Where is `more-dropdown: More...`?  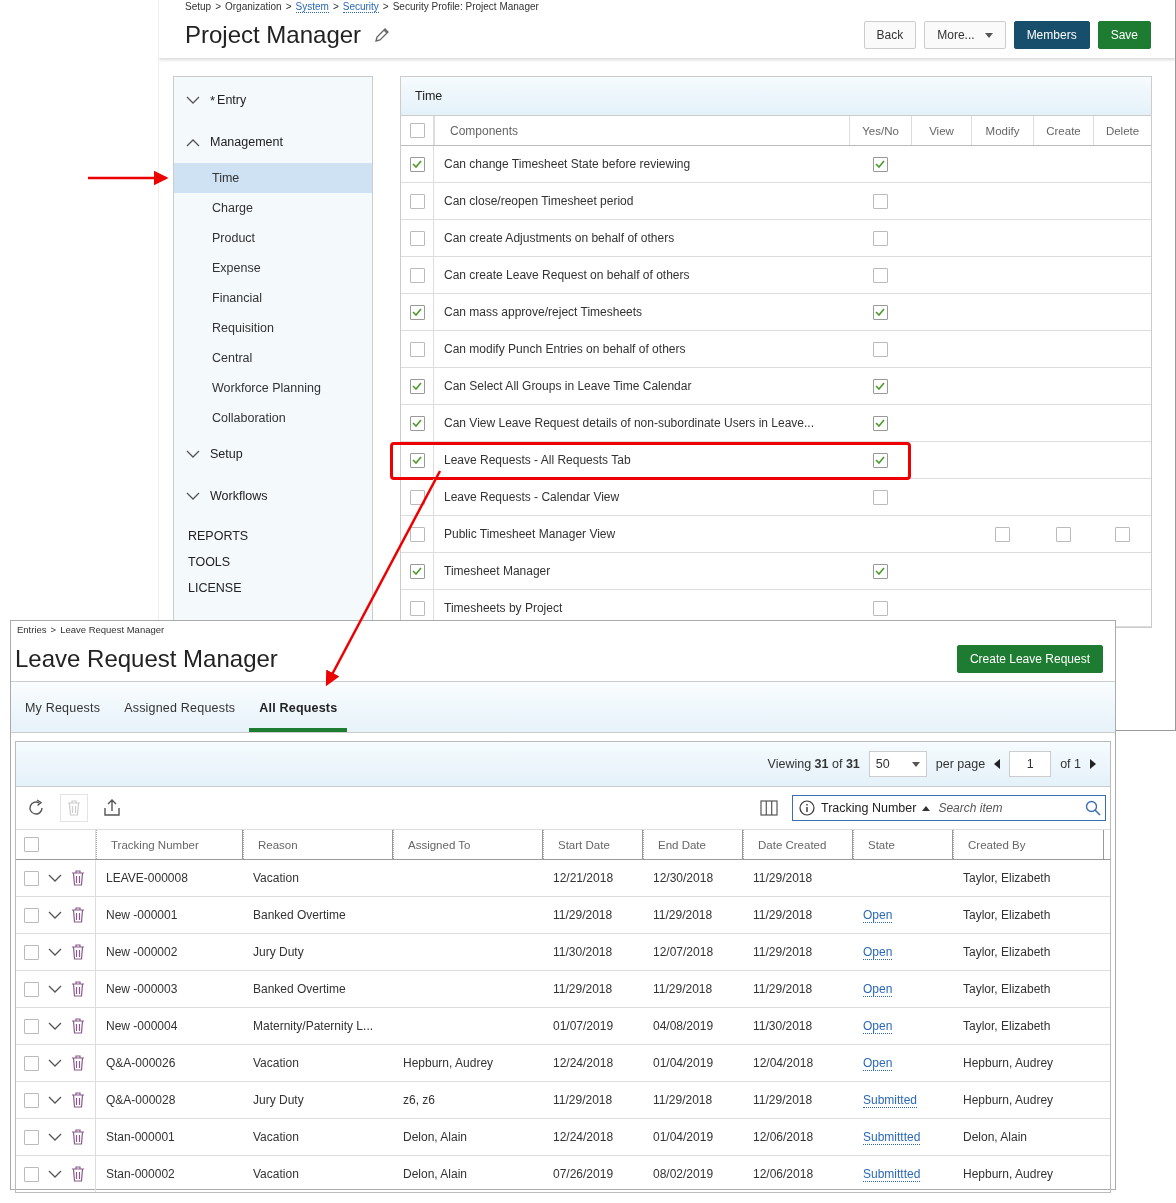
more-dropdown: More... is located at coordinates (965, 35).